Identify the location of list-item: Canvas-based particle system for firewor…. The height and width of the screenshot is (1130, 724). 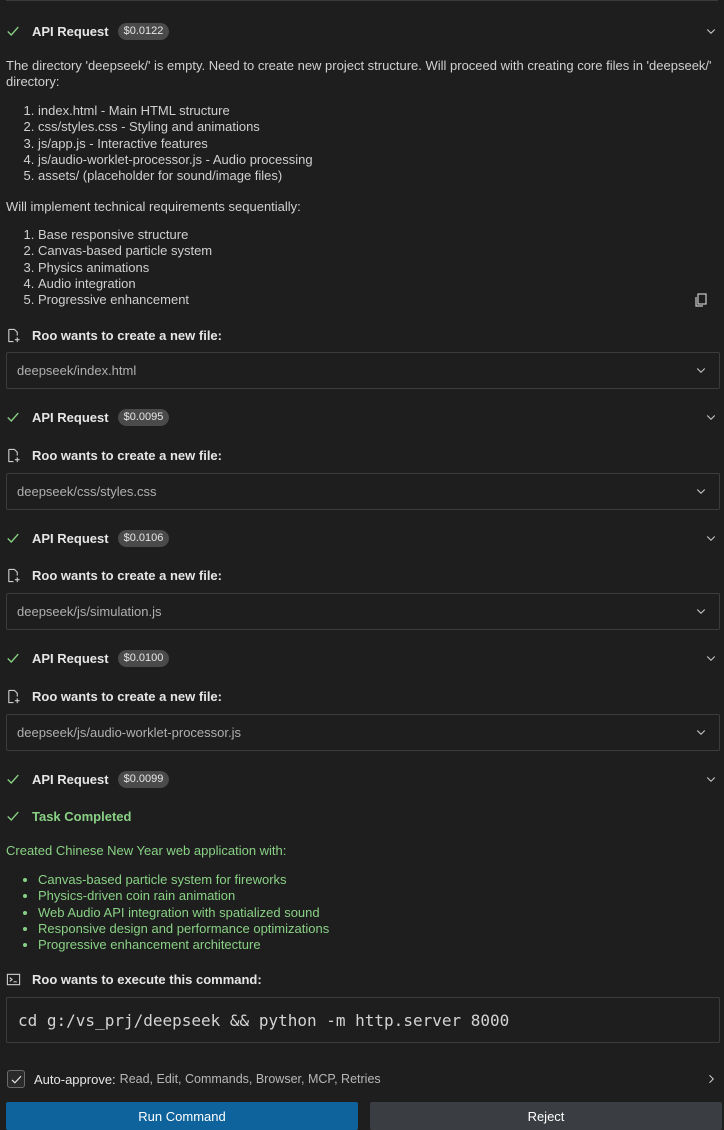
(183, 880).